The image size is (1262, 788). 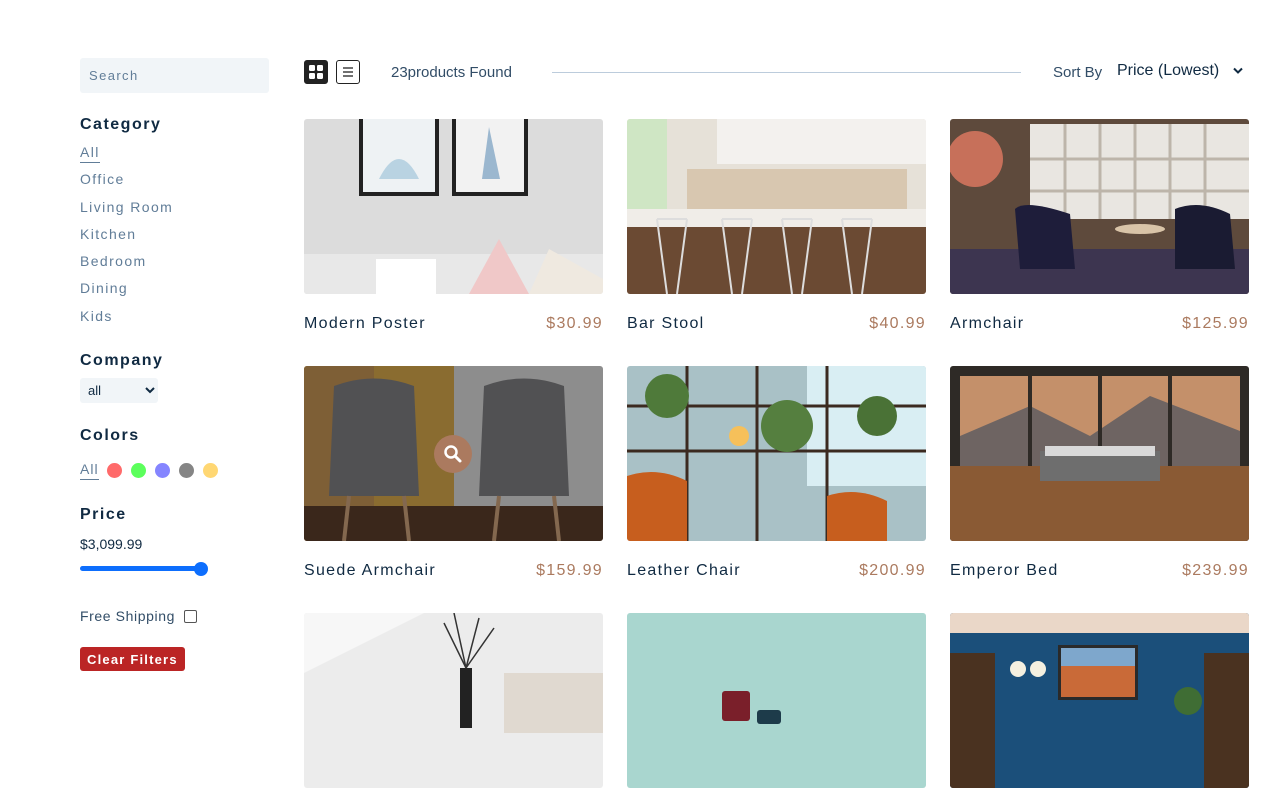 I want to click on product-price: $125.99, so click(x=1215, y=323).